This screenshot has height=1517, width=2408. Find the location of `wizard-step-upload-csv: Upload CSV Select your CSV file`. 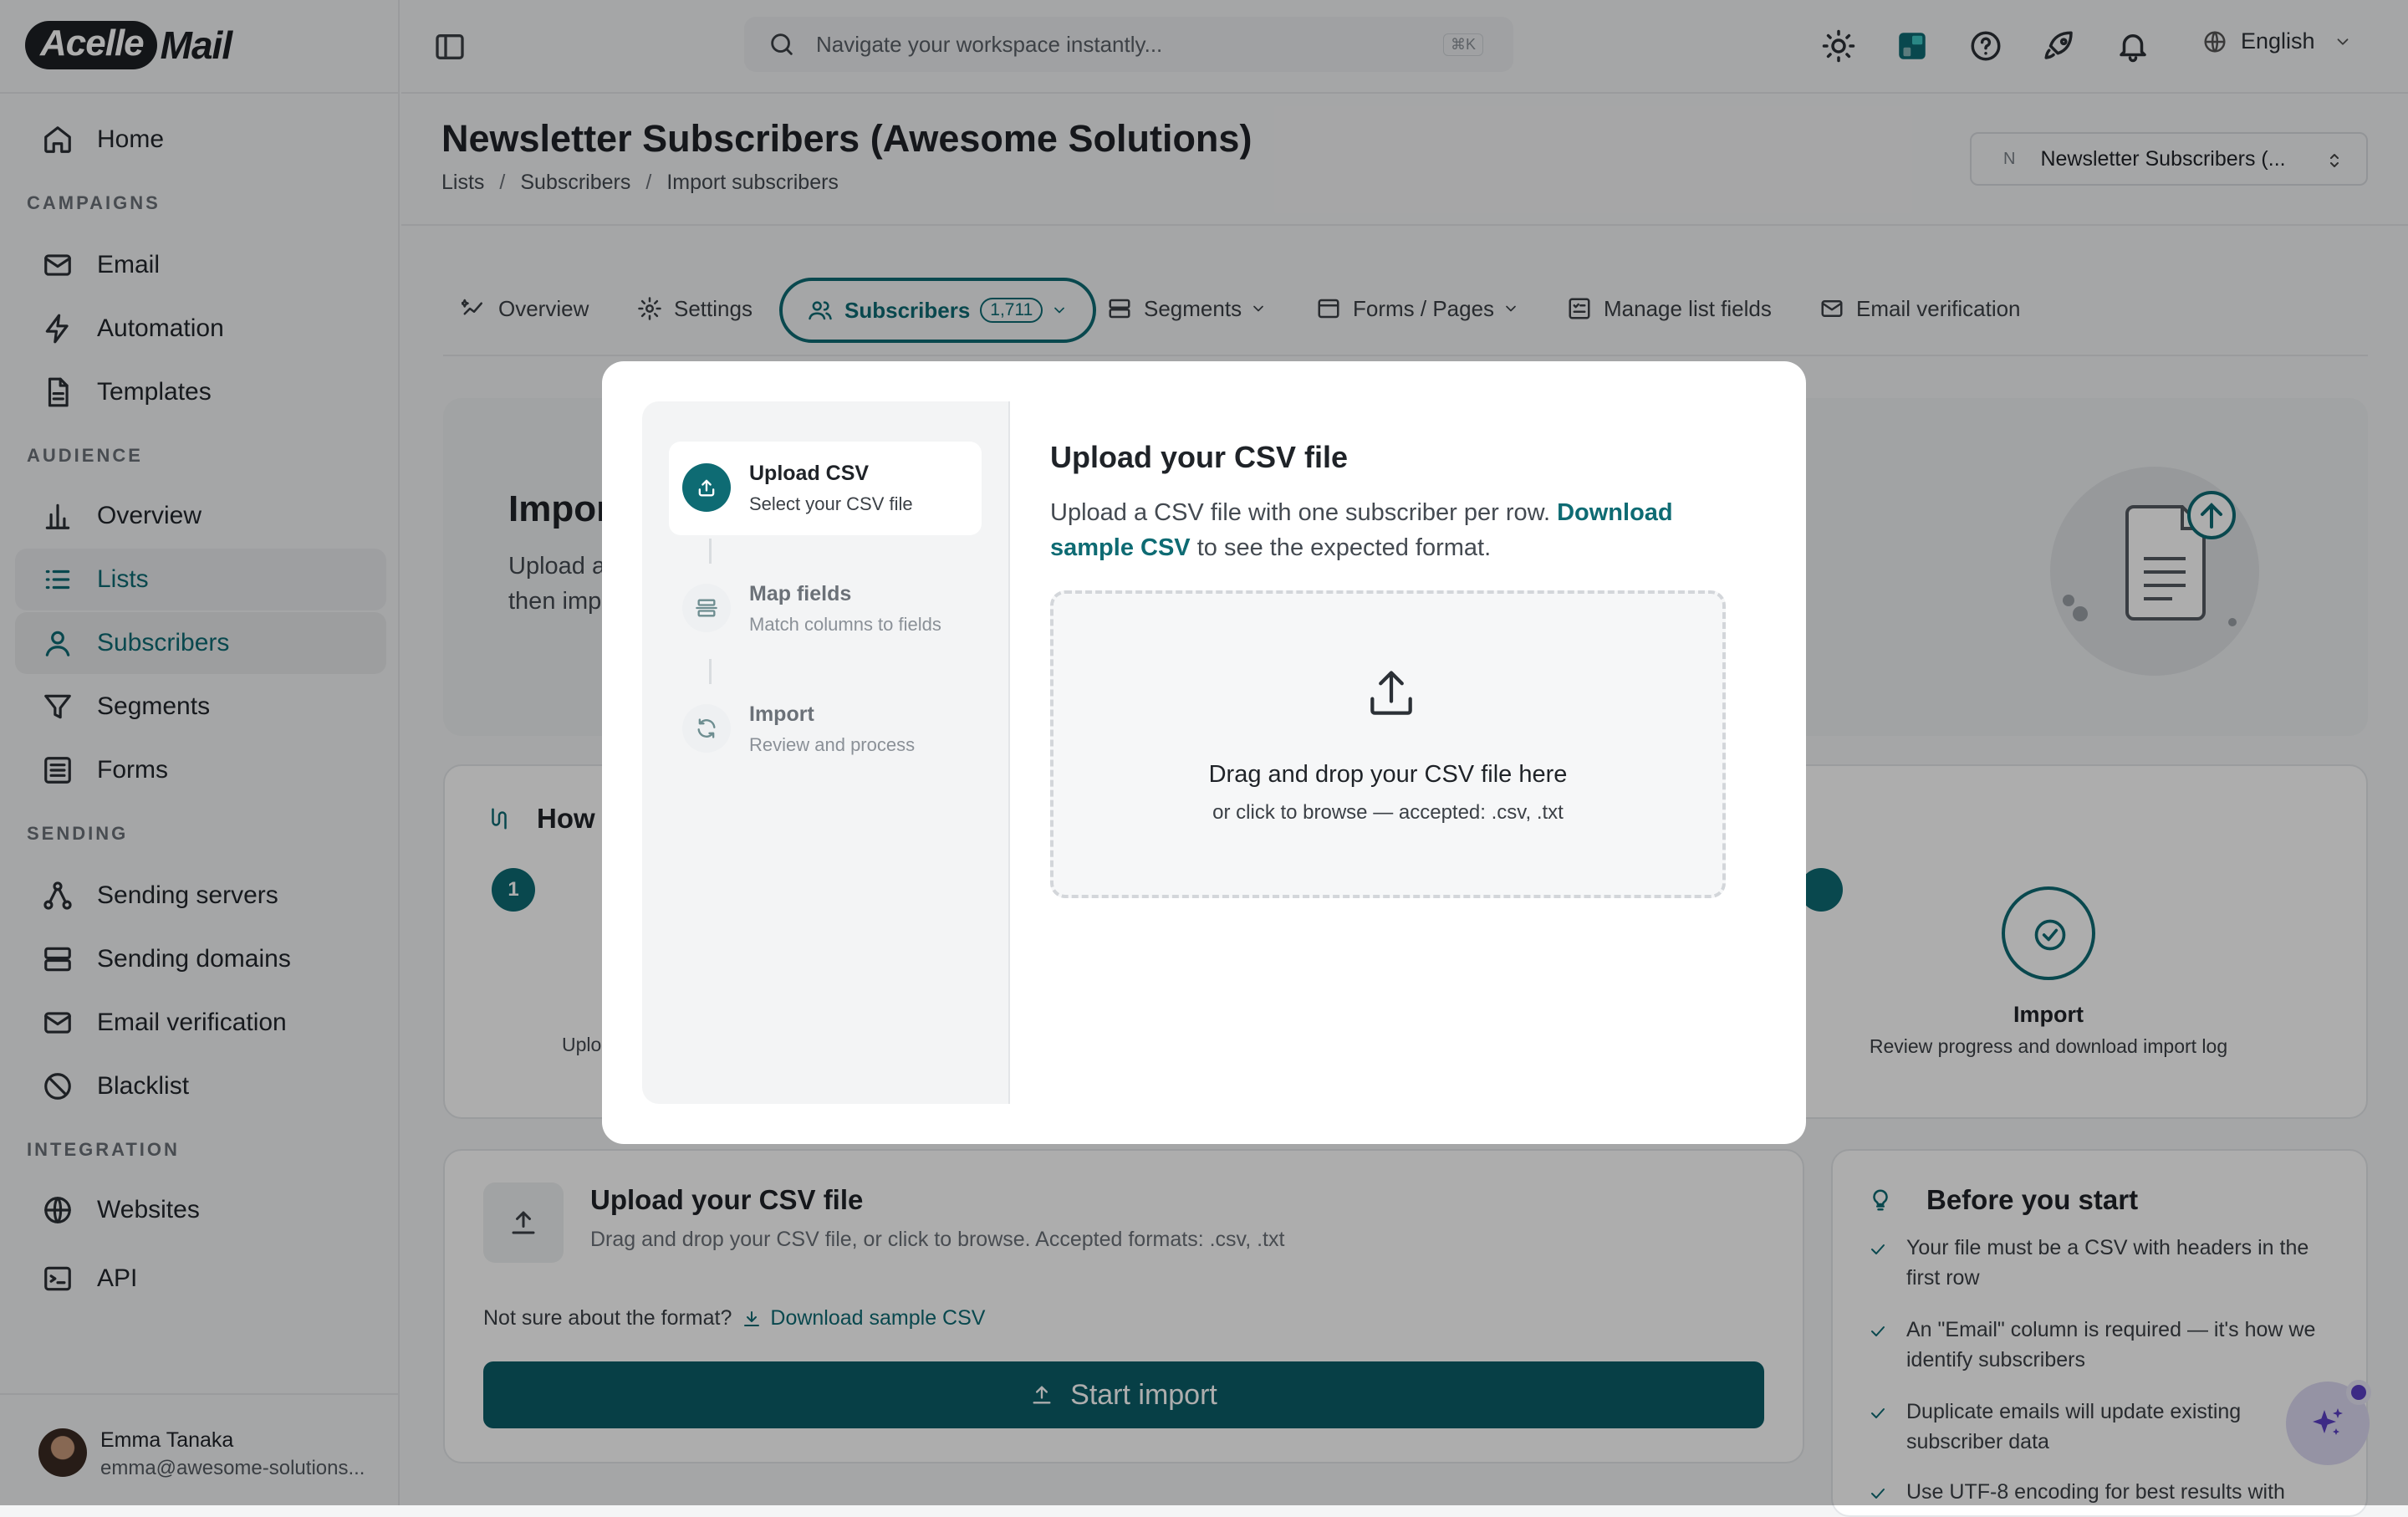

wizard-step-upload-csv: Upload CSV Select your CSV file is located at coordinates (826, 488).